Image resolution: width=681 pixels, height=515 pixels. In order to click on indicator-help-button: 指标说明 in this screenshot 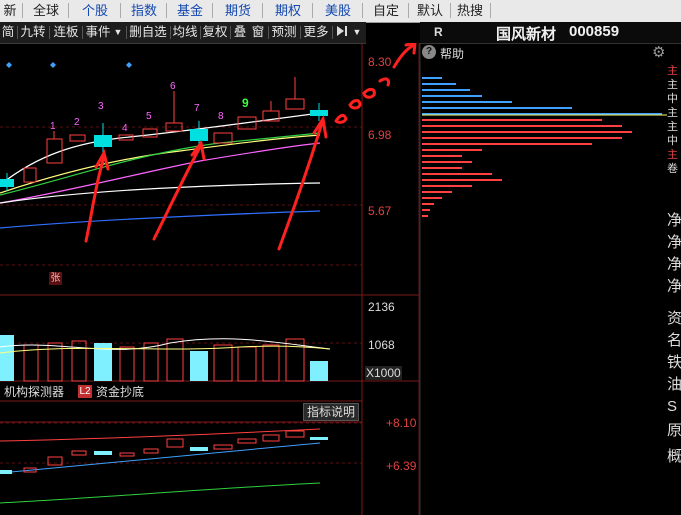, I will do `click(331, 412)`.